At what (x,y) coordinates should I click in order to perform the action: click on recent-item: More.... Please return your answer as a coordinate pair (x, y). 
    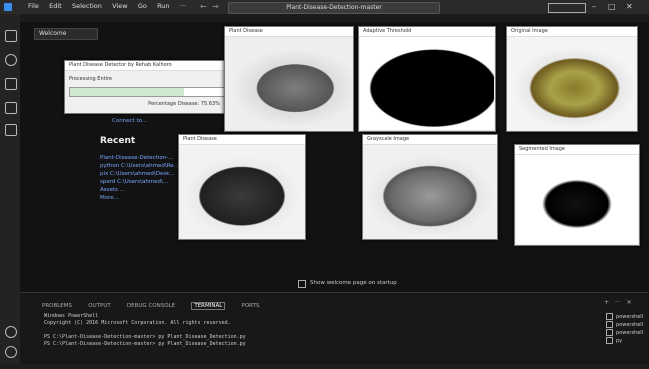
    Looking at the image, I should click on (145, 198).